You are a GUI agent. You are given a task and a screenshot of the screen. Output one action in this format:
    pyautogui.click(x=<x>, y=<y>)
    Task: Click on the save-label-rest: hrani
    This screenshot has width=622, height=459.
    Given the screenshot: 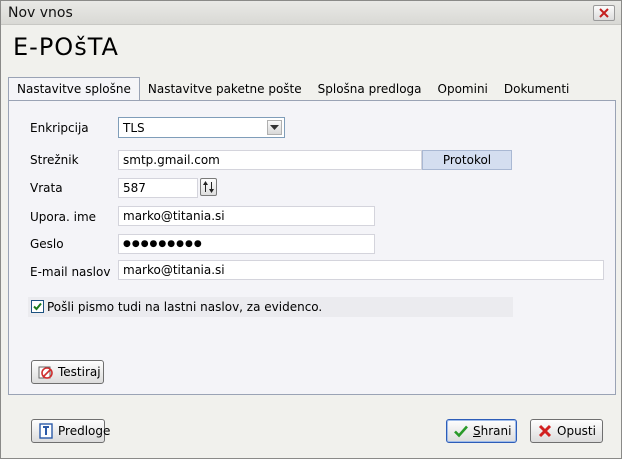 What is the action you would take?
    pyautogui.click(x=496, y=431)
    